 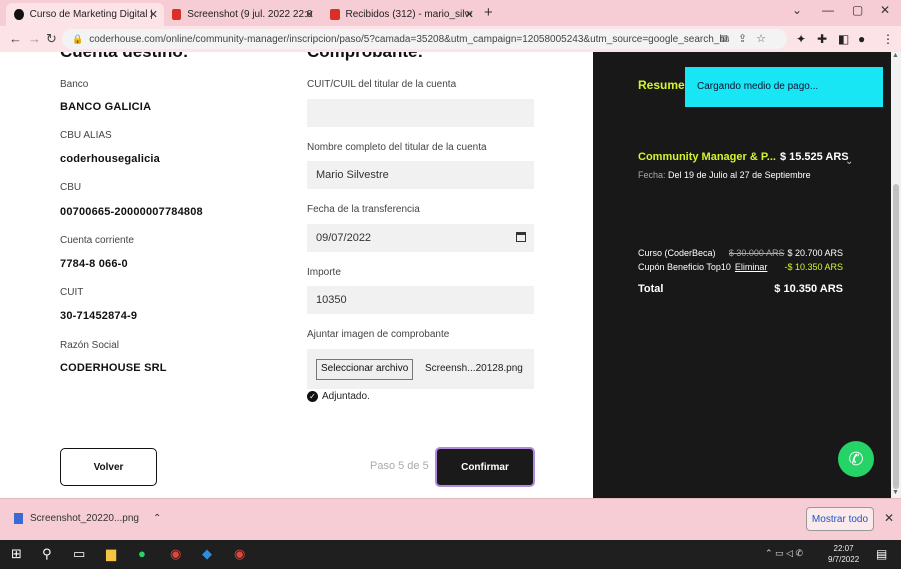 What do you see at coordinates (843, 554) in the screenshot?
I see `clock: 22:07 9/7/2022` at bounding box center [843, 554].